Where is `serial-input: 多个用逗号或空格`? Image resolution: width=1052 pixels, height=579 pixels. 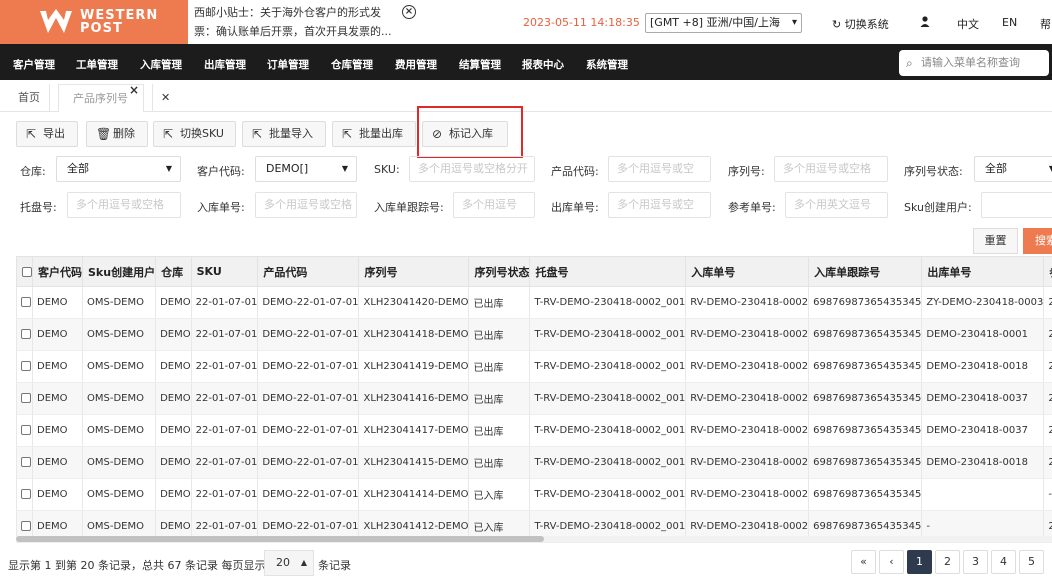
serial-input: 多个用逗号或空格 is located at coordinates (831, 169).